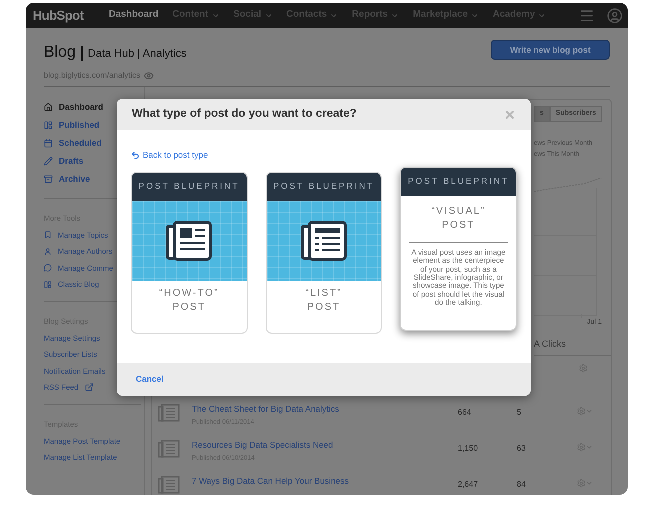  I want to click on archive-icon, so click(48, 179).